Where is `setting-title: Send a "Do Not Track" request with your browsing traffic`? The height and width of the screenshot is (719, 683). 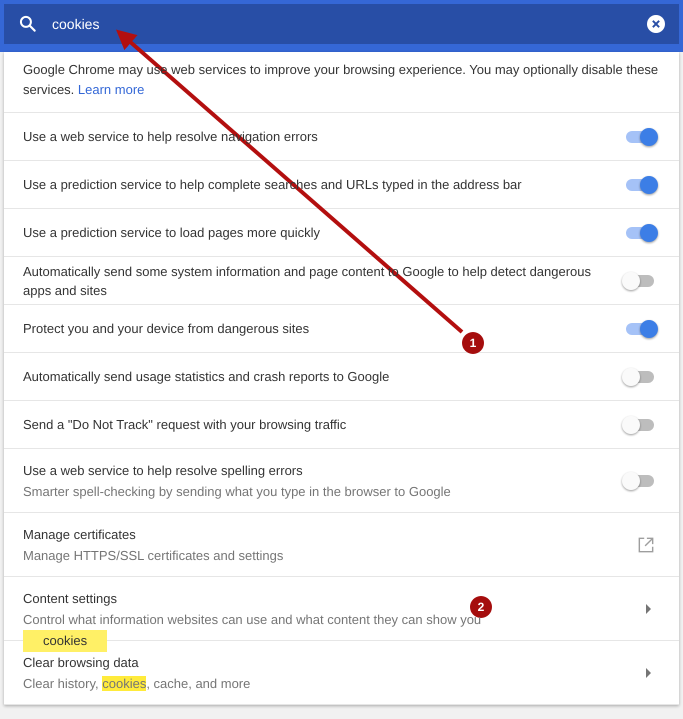 setting-title: Send a "Do Not Track" request with your browsing traffic is located at coordinates (184, 425).